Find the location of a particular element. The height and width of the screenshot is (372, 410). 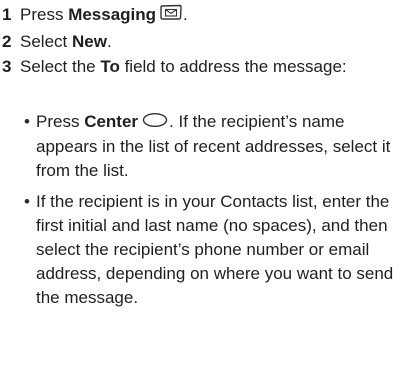

step-text: Press Messaging. is located at coordinates (210, 15).